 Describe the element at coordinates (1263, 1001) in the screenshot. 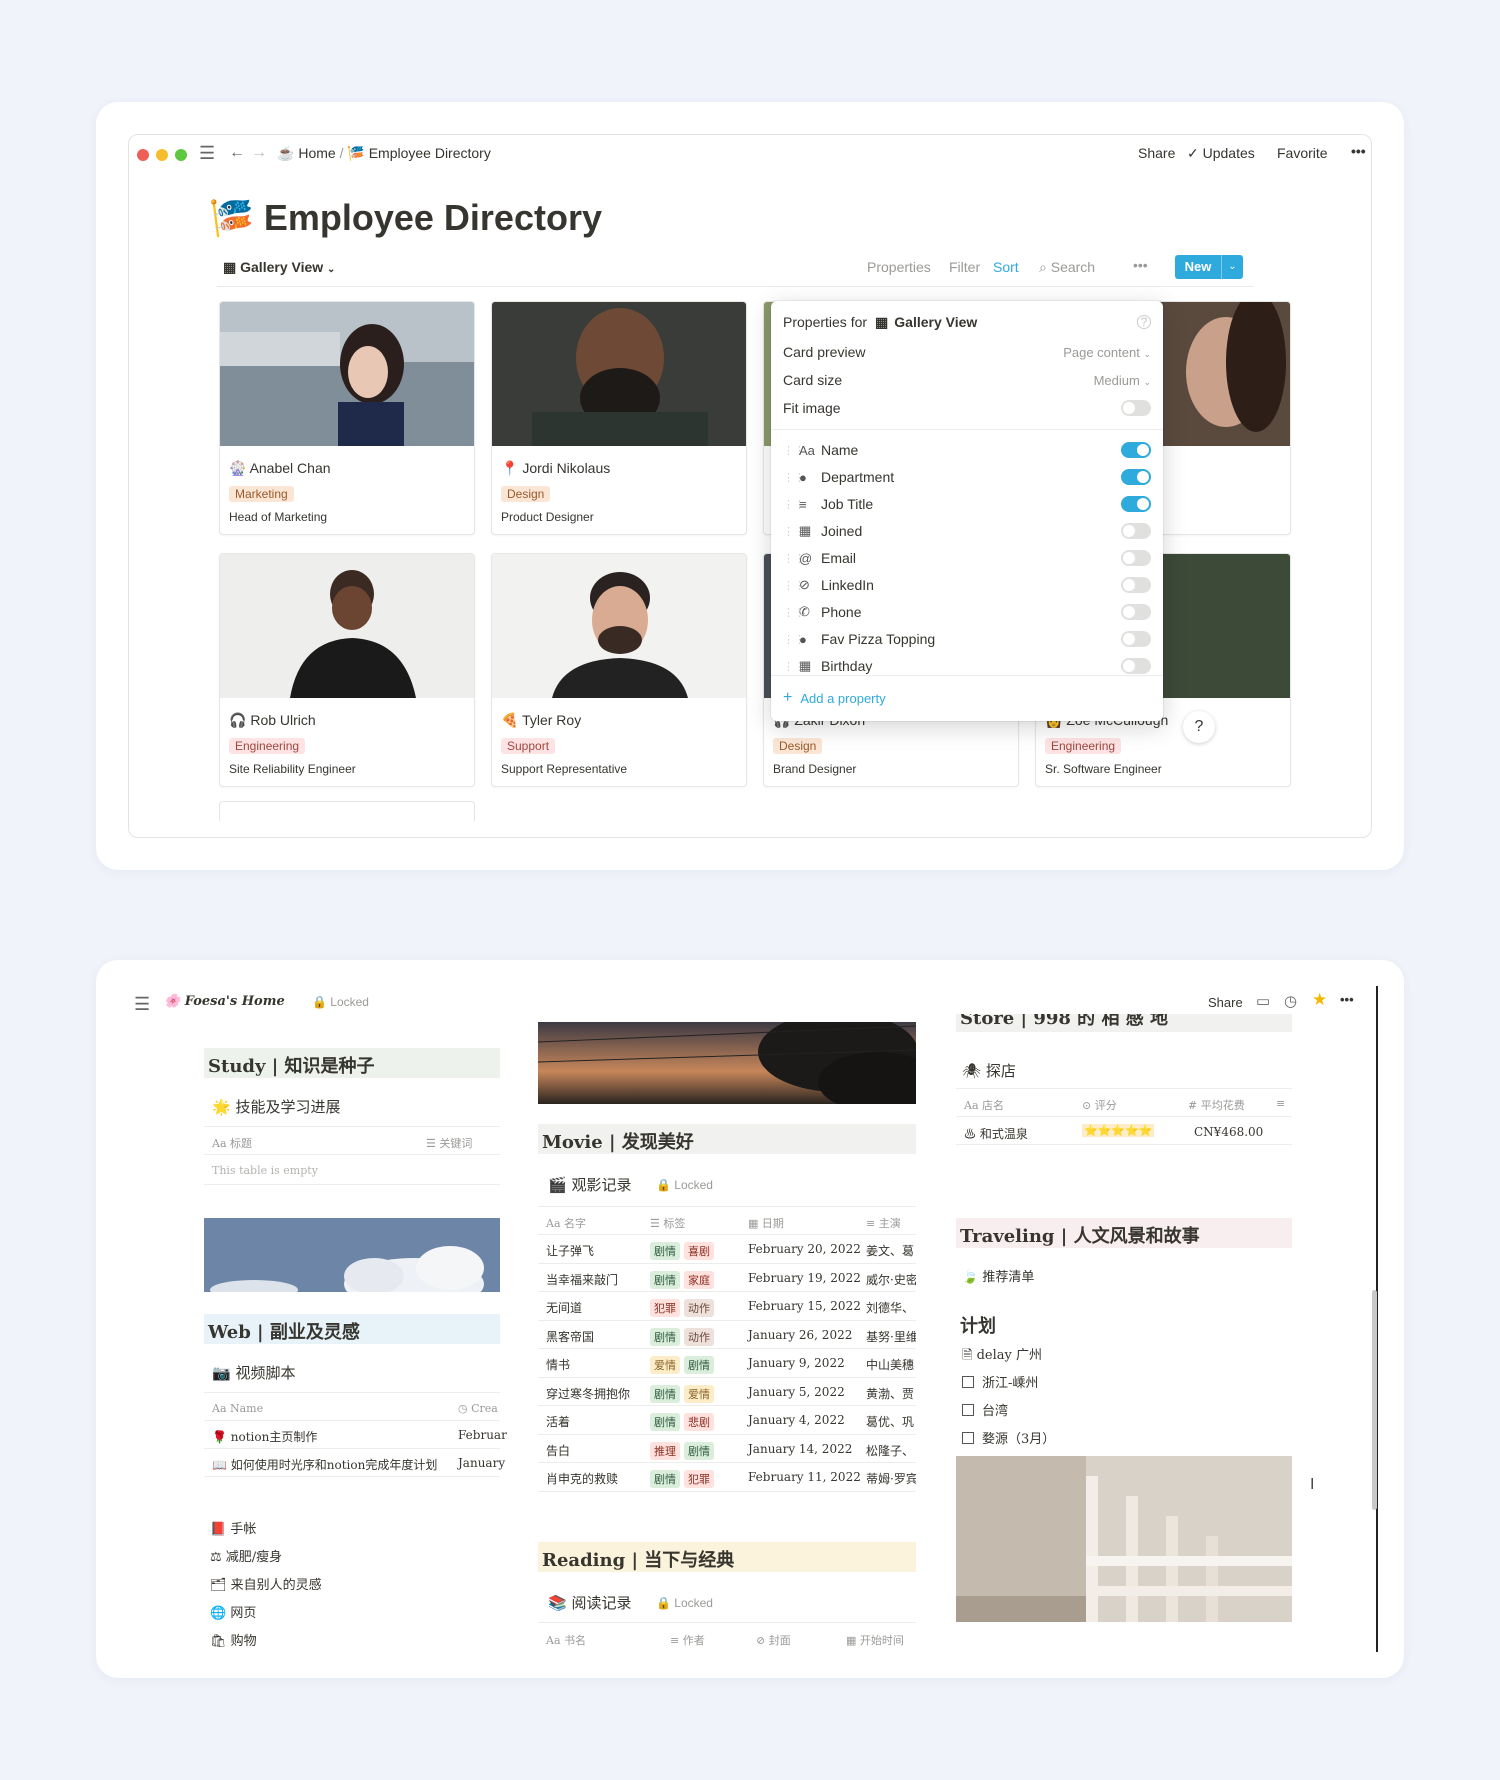

I see `comment-icon: ▭` at that location.